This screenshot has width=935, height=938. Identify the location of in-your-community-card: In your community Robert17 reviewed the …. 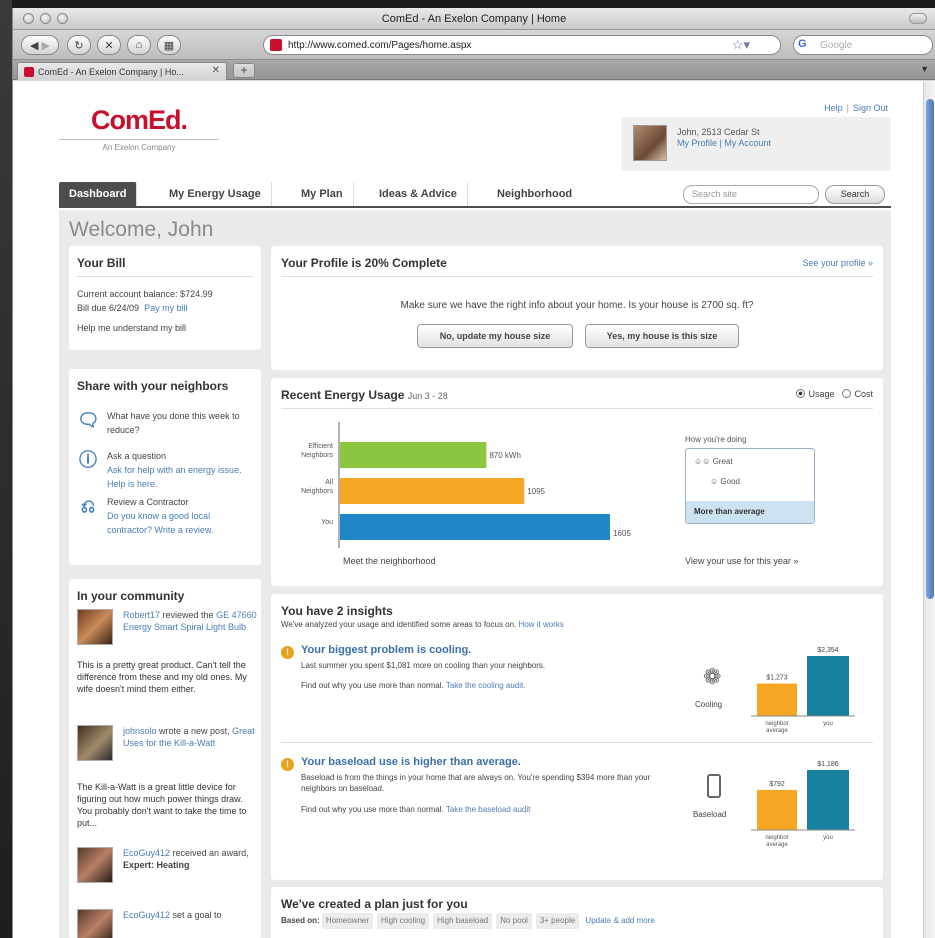
(165, 758).